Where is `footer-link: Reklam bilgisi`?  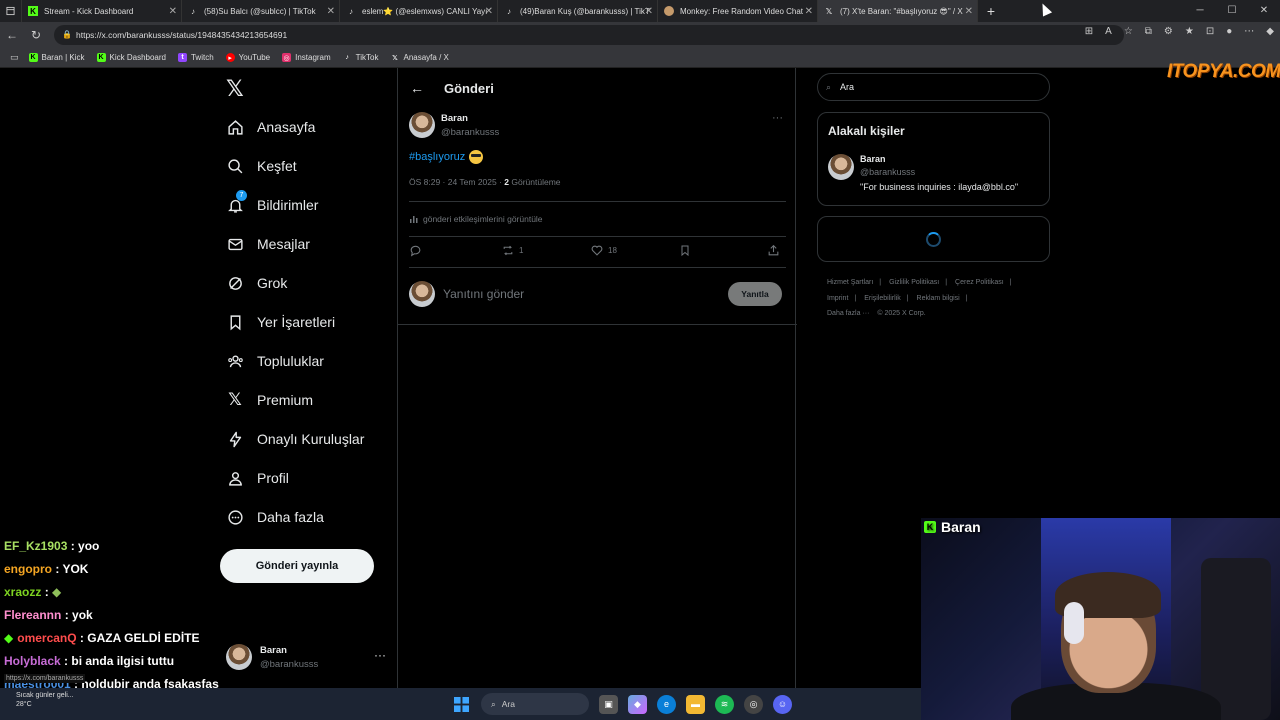
footer-link: Reklam bilgisi is located at coordinates (938, 298).